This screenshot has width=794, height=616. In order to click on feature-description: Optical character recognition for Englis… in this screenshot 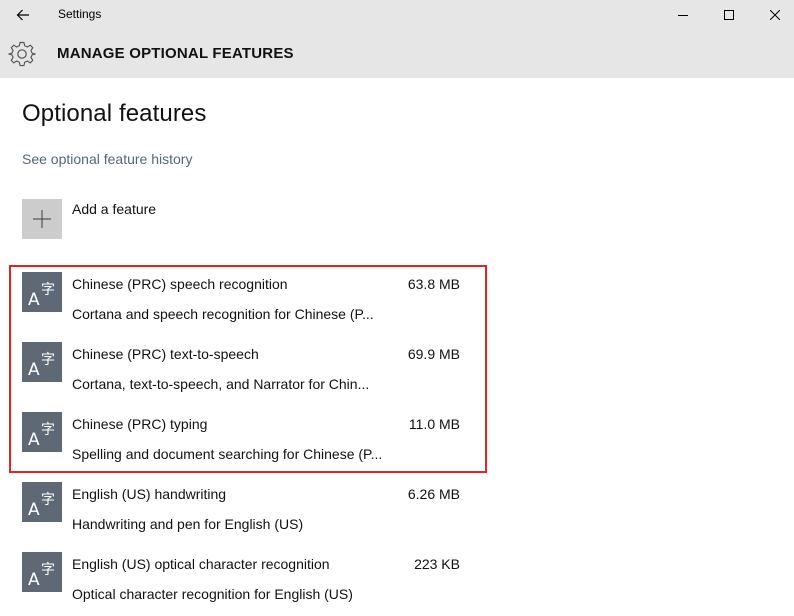, I will do `click(212, 594)`.